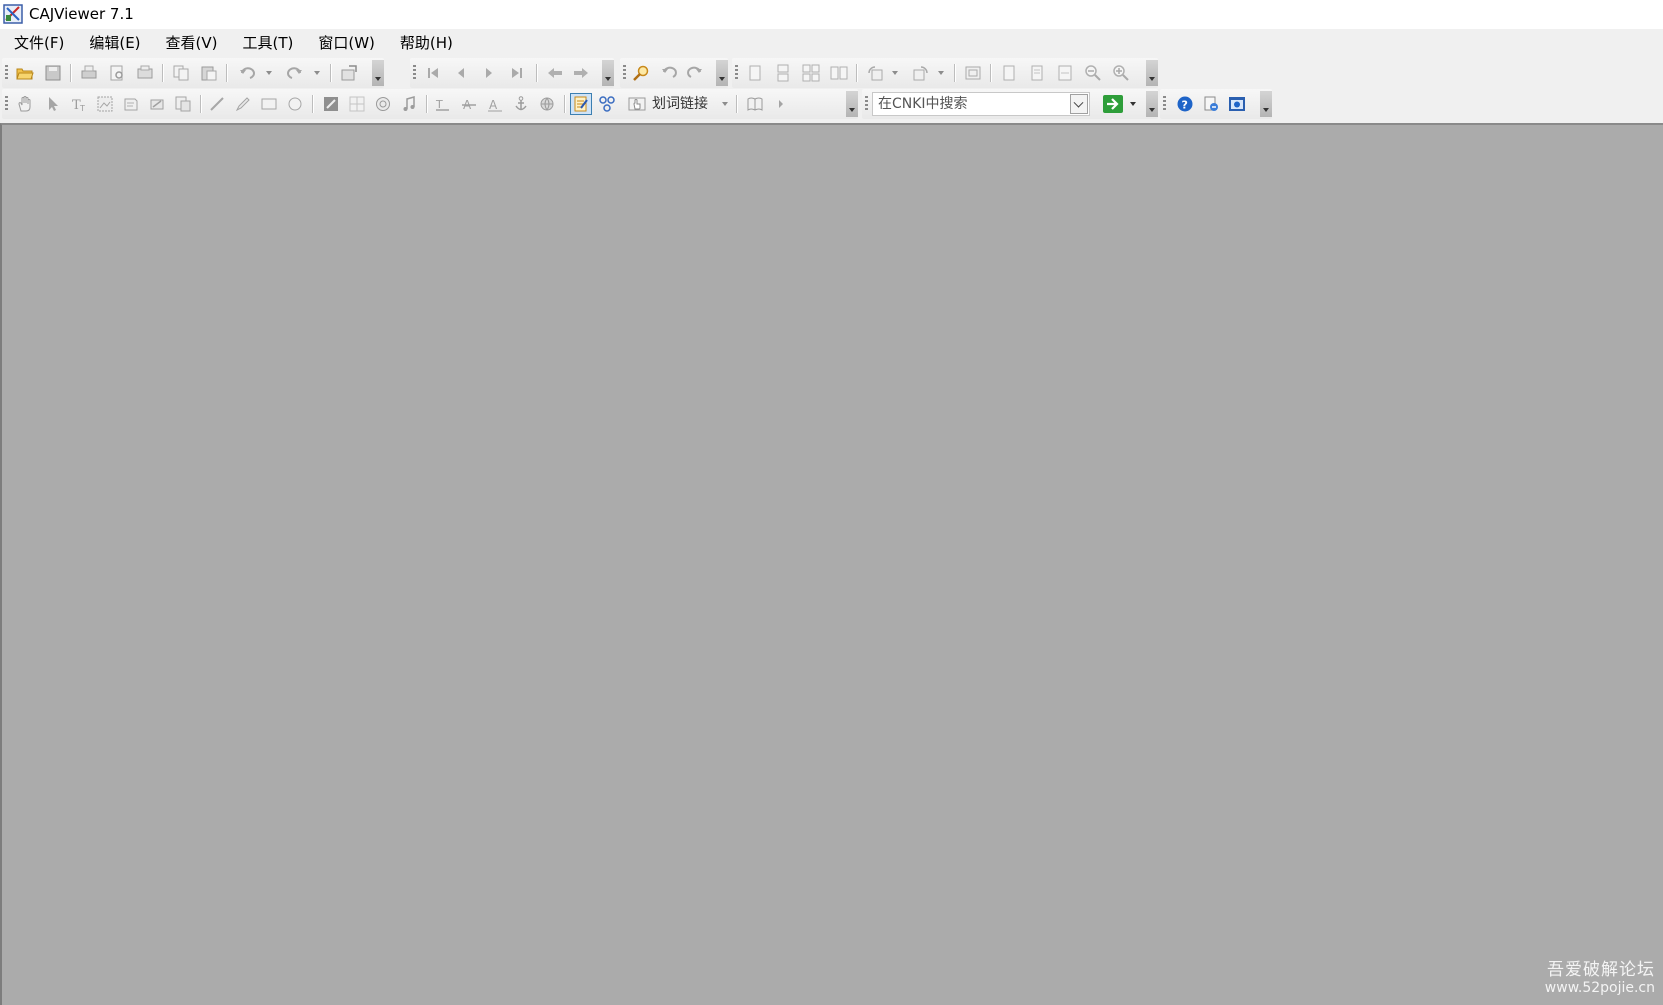 The height and width of the screenshot is (1005, 1663). Describe the element at coordinates (547, 104) in the screenshot. I see `knowledge-link-button` at that location.